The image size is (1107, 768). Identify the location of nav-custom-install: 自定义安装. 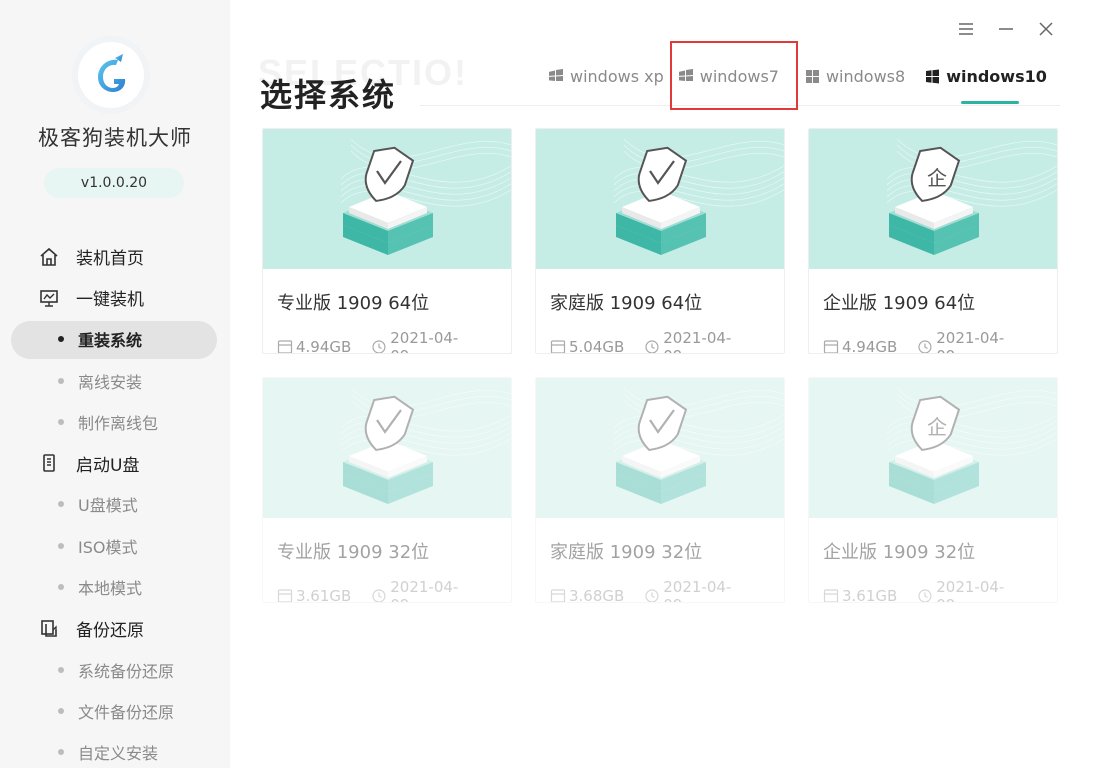
(115, 750).